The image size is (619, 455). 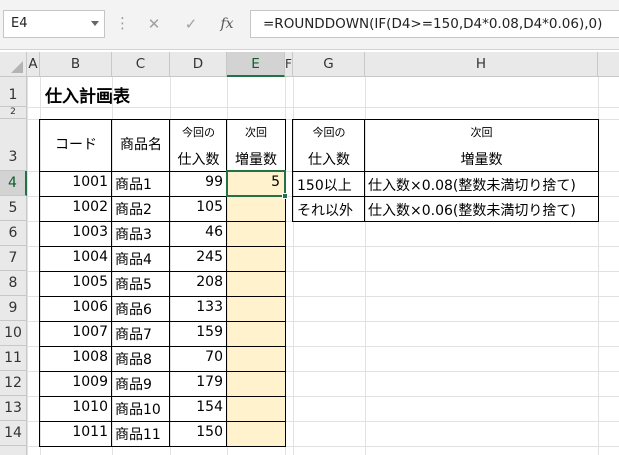 I want to click on item-name-cell: 商品6, so click(x=142, y=309).